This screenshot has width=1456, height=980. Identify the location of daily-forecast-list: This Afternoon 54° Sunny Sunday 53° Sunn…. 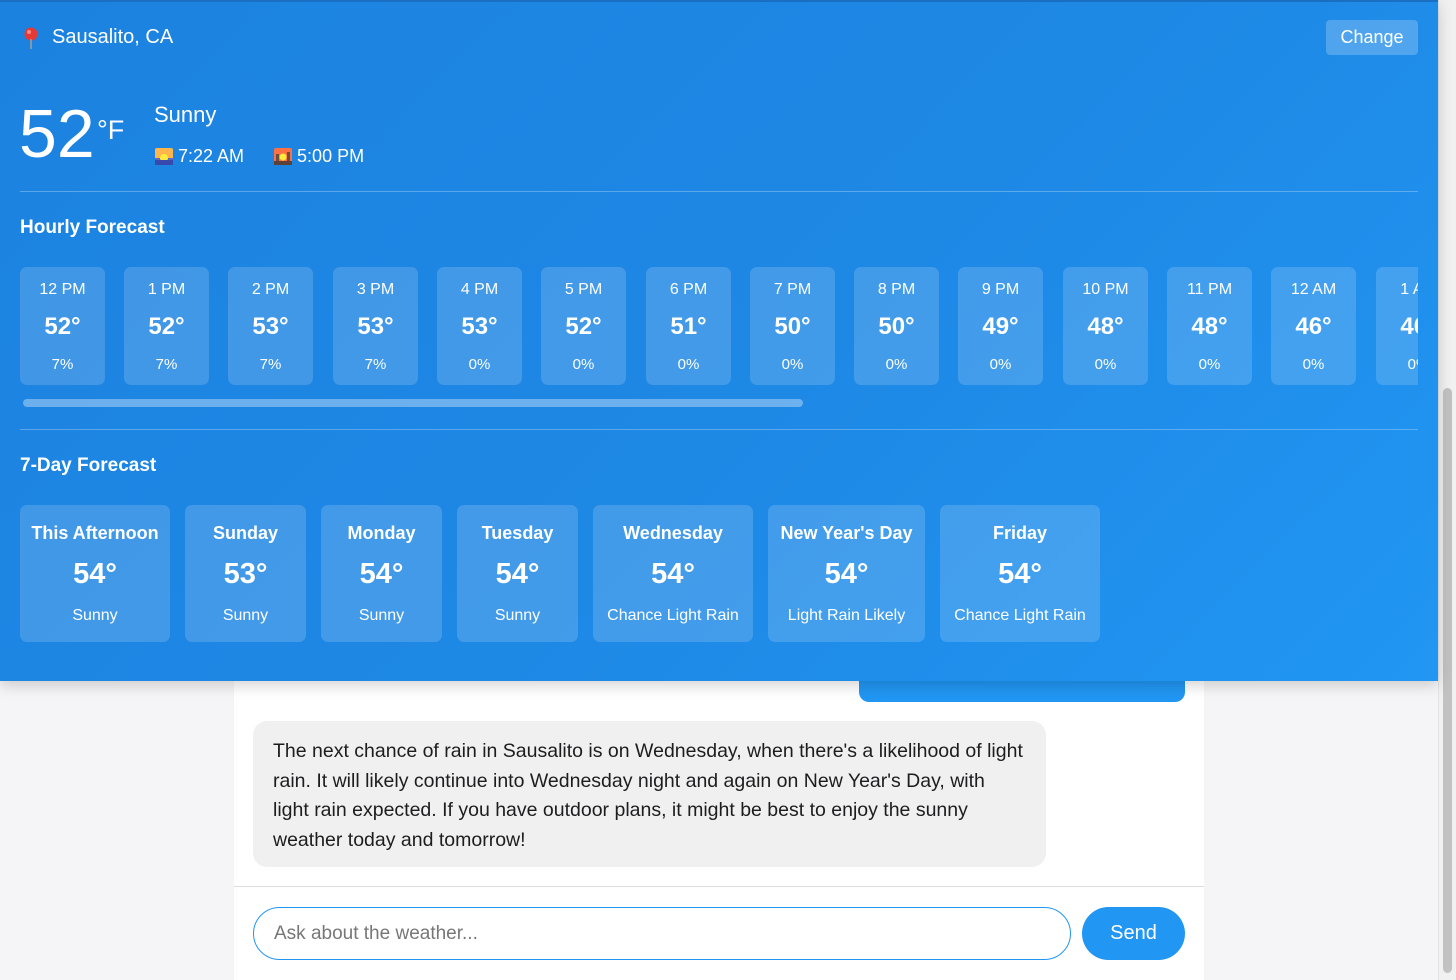
(620, 574).